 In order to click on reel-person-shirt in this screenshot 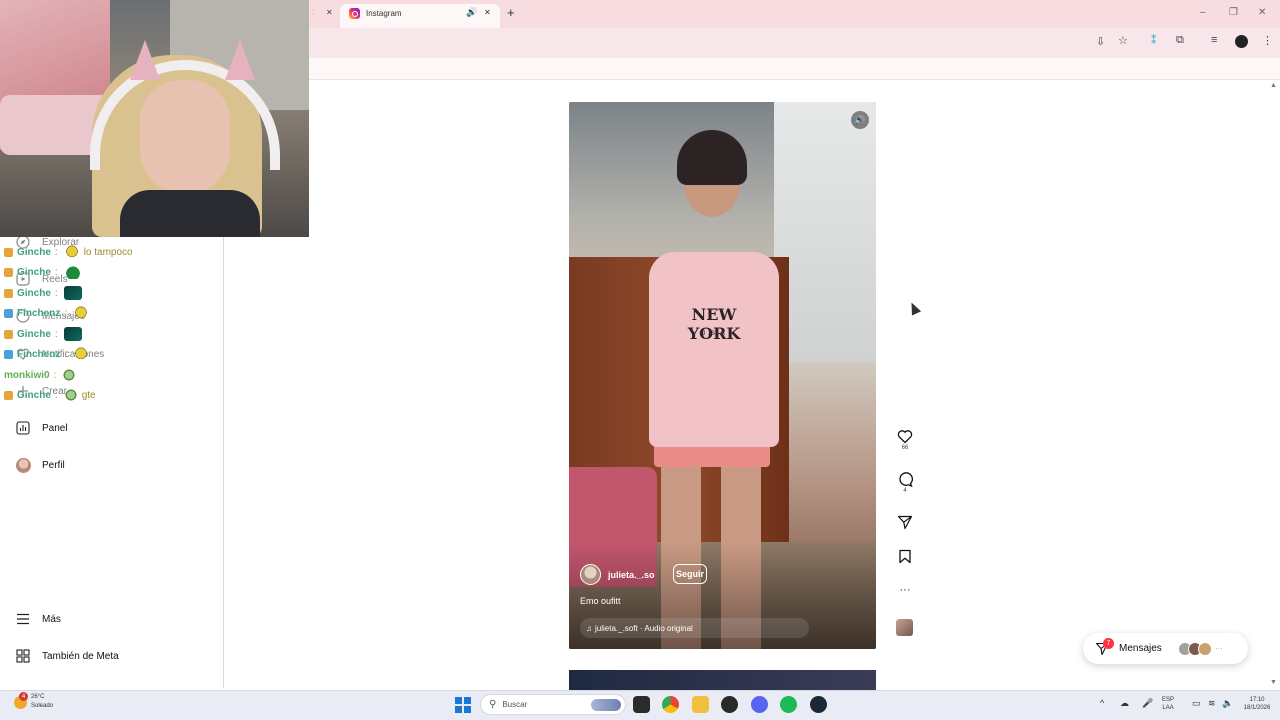, I will do `click(714, 349)`.